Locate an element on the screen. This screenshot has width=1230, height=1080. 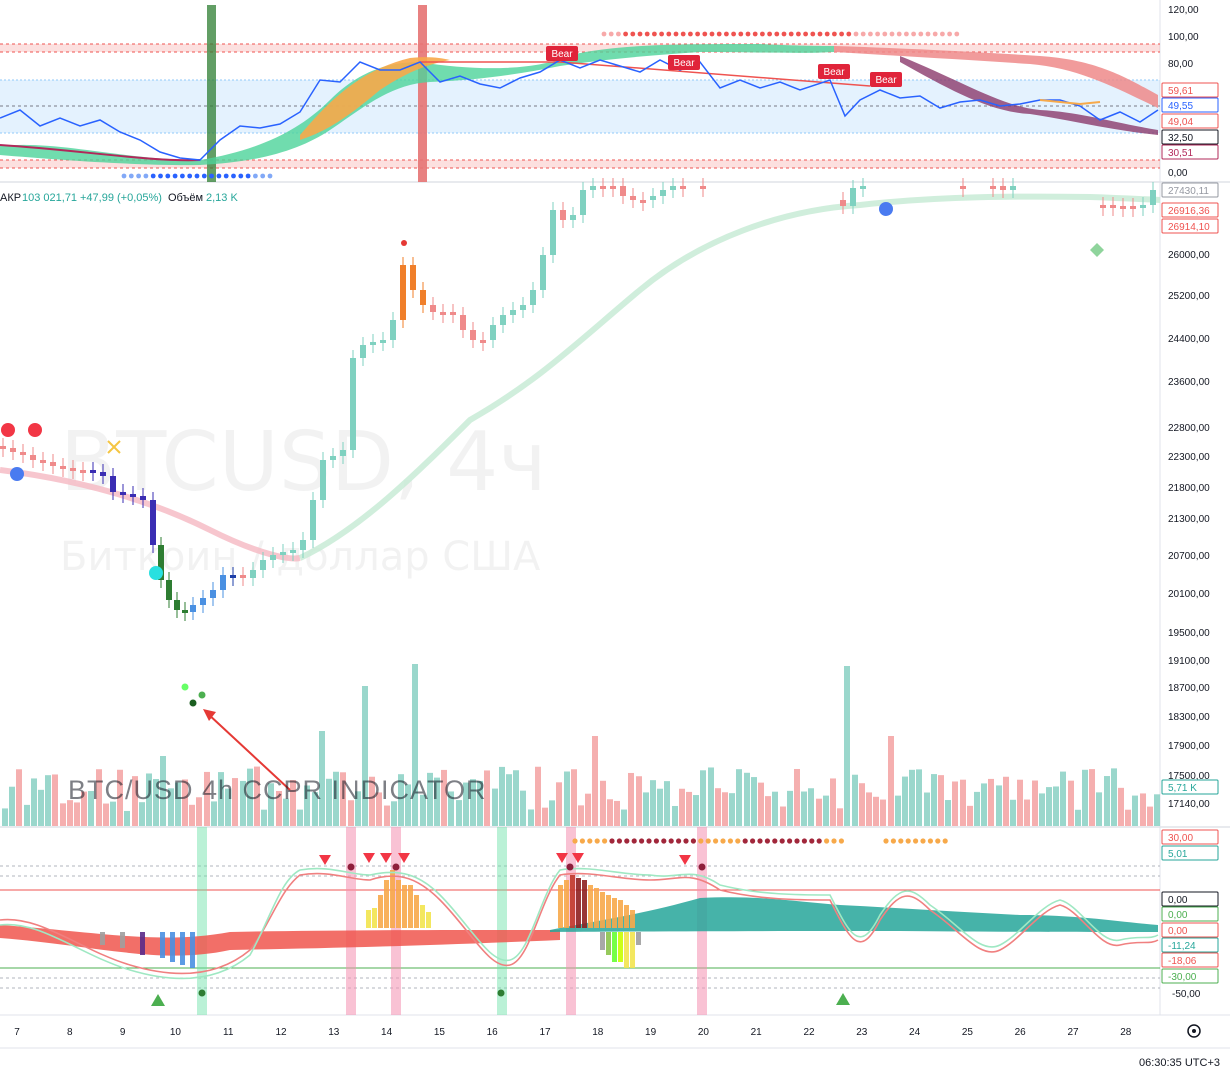
y-tick-label: 20100,00 is located at coordinates (1189, 594).